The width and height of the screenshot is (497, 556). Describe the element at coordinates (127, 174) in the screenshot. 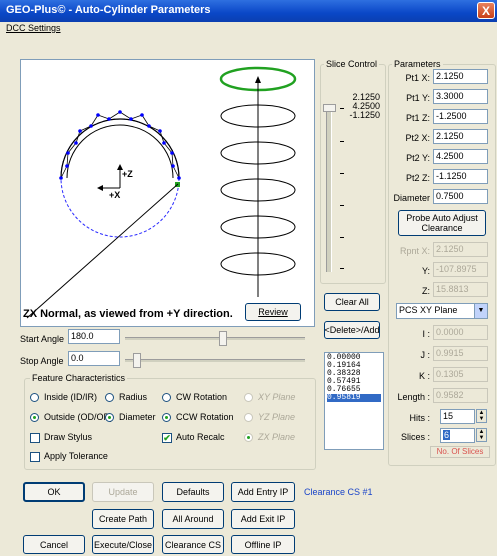

I see `axis-z-label: +Z` at that location.